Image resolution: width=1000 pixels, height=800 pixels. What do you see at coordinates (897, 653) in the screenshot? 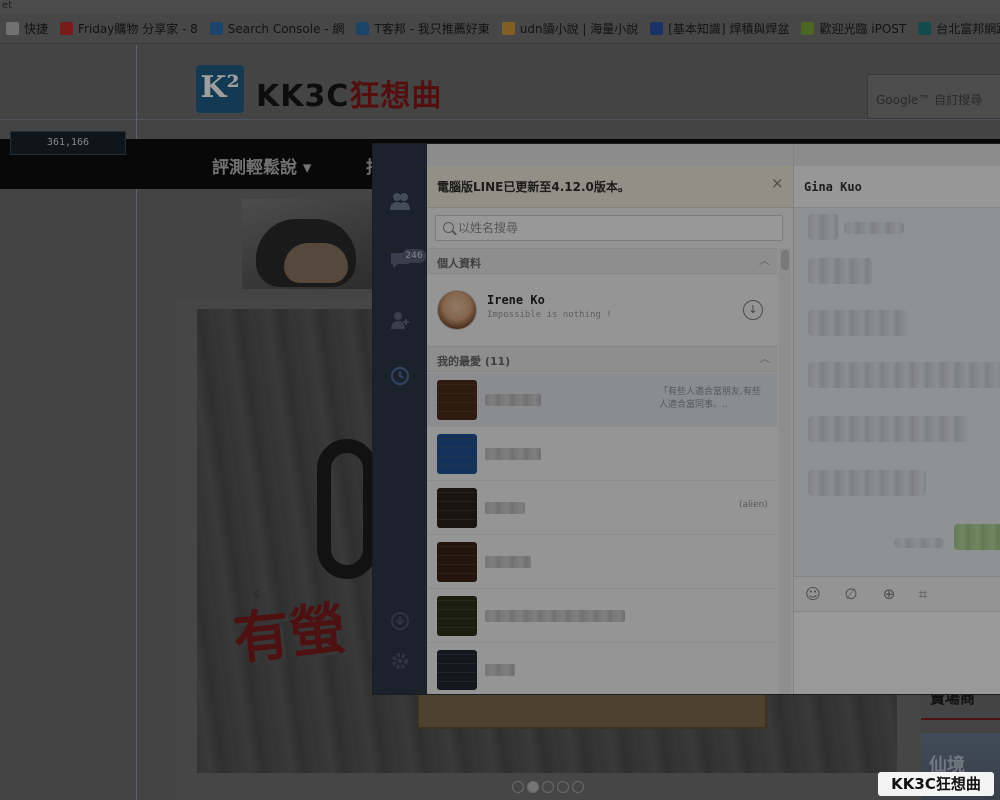
I see `chat-message-input` at bounding box center [897, 653].